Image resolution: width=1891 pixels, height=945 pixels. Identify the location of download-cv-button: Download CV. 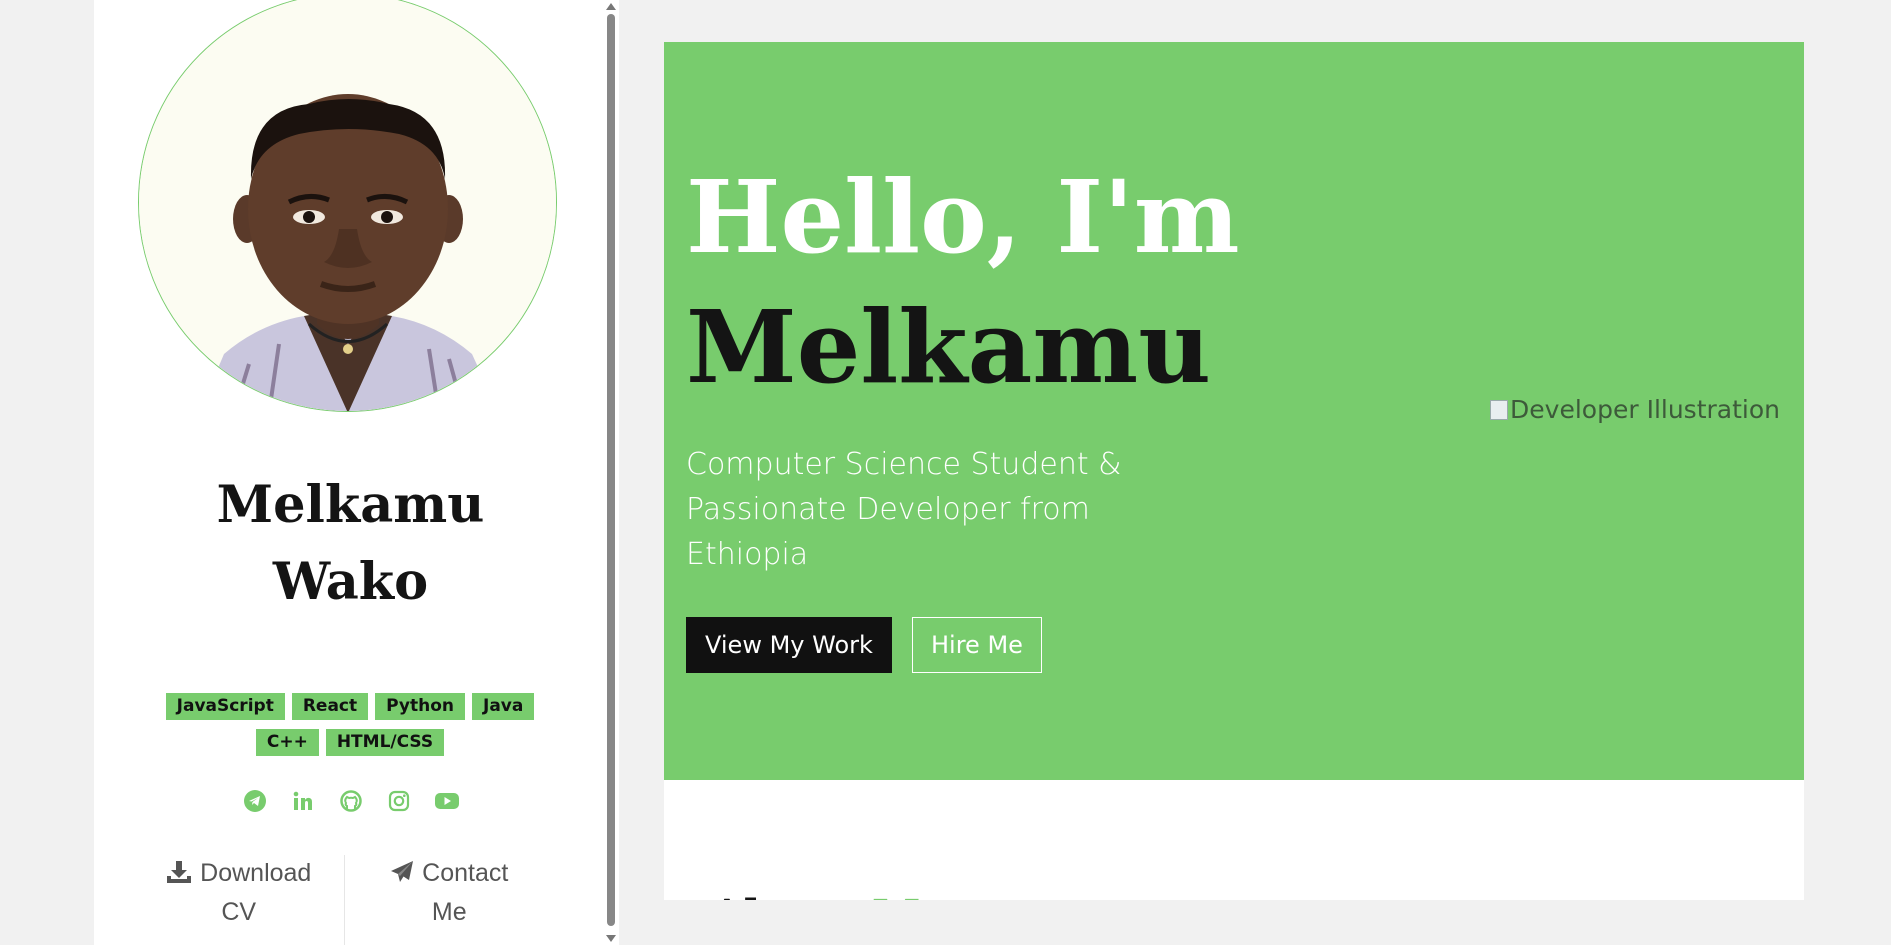
(239, 900).